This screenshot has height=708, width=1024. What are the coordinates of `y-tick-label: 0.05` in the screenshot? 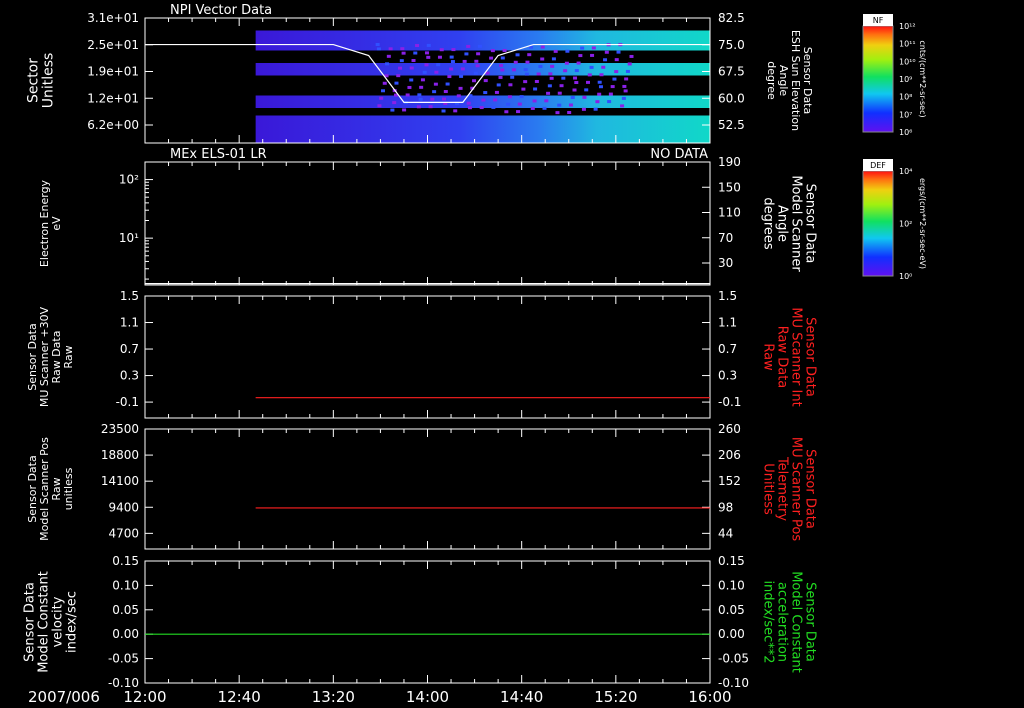 It's located at (125, 610).